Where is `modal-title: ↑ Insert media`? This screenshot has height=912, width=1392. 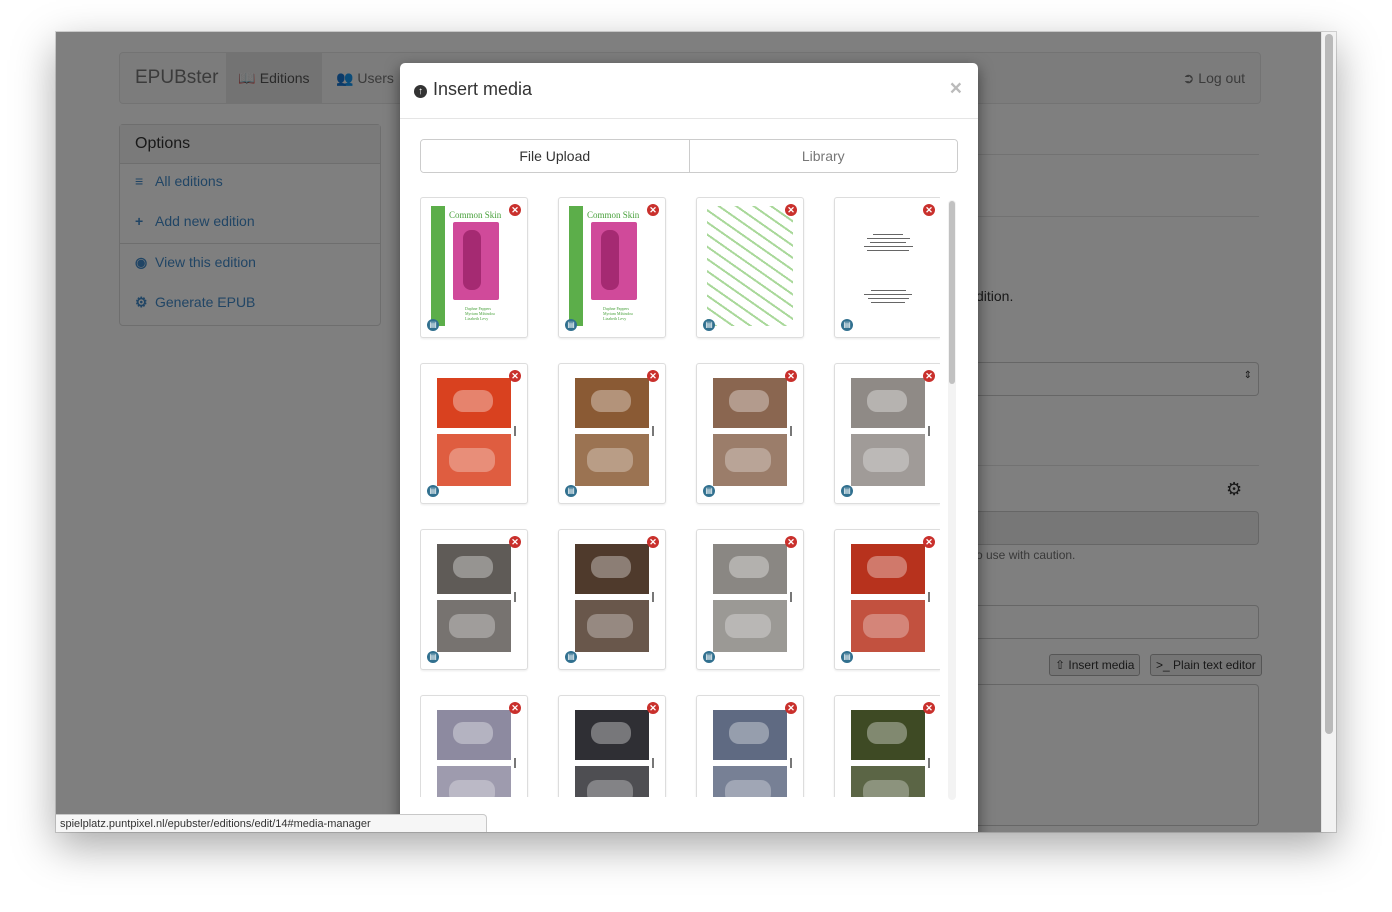 modal-title: ↑ Insert media is located at coordinates (473, 89).